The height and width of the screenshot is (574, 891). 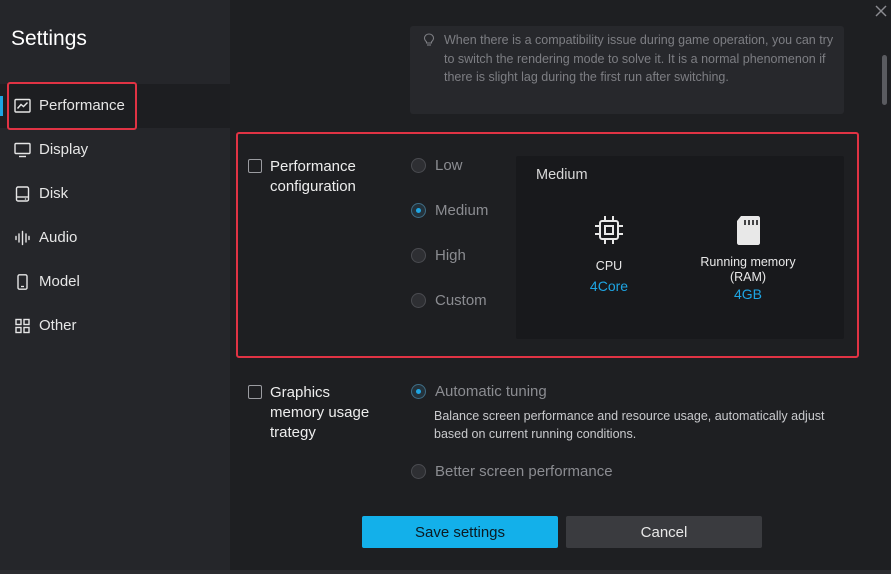 I want to click on radio-custom: Custom, so click(x=449, y=300).